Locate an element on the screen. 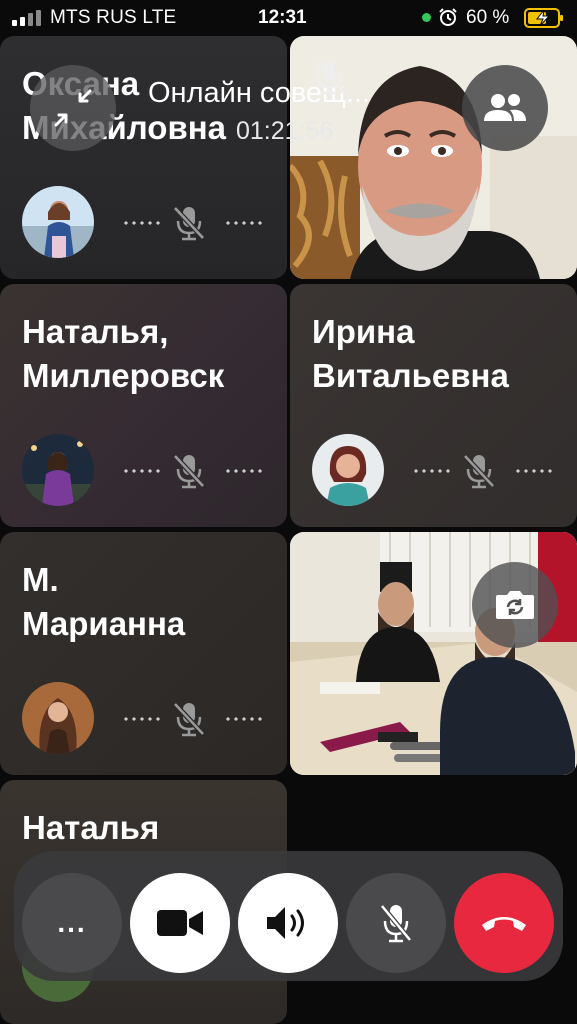  participant-tile: Ирина Витальевна is located at coordinates (433, 405).